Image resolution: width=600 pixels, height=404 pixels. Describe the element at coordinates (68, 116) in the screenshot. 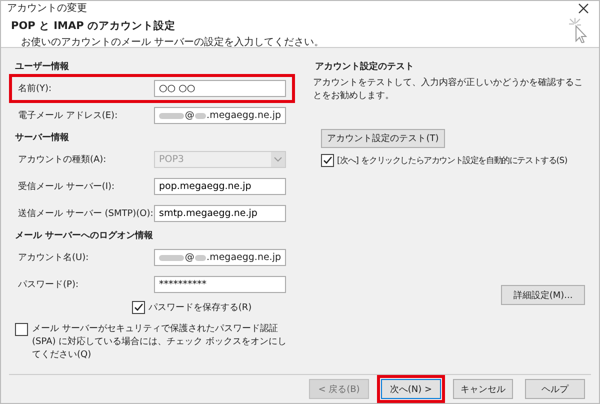

I see `field-label: 電子メール アドレス(E):` at that location.